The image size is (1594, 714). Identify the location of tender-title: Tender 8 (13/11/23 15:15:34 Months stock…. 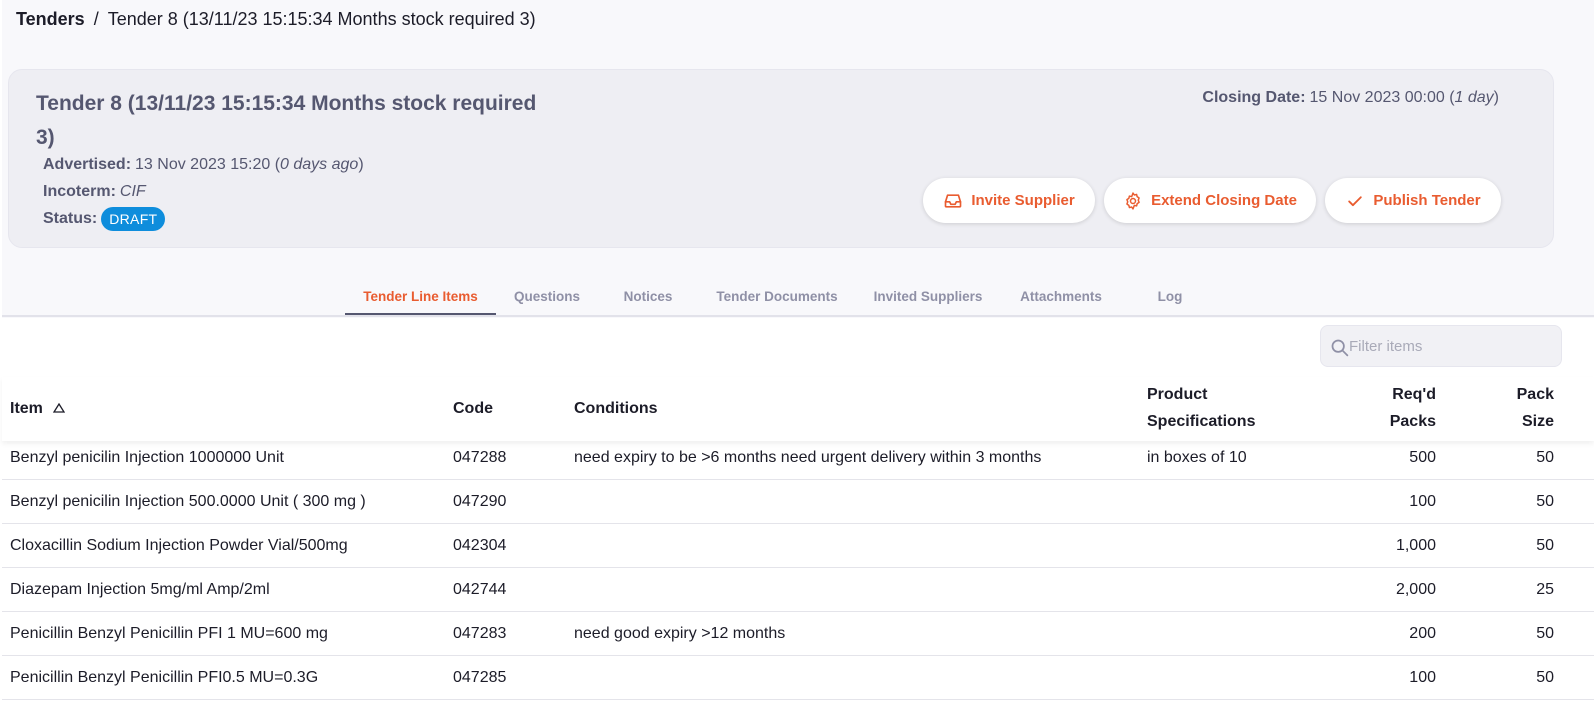
(286, 120).